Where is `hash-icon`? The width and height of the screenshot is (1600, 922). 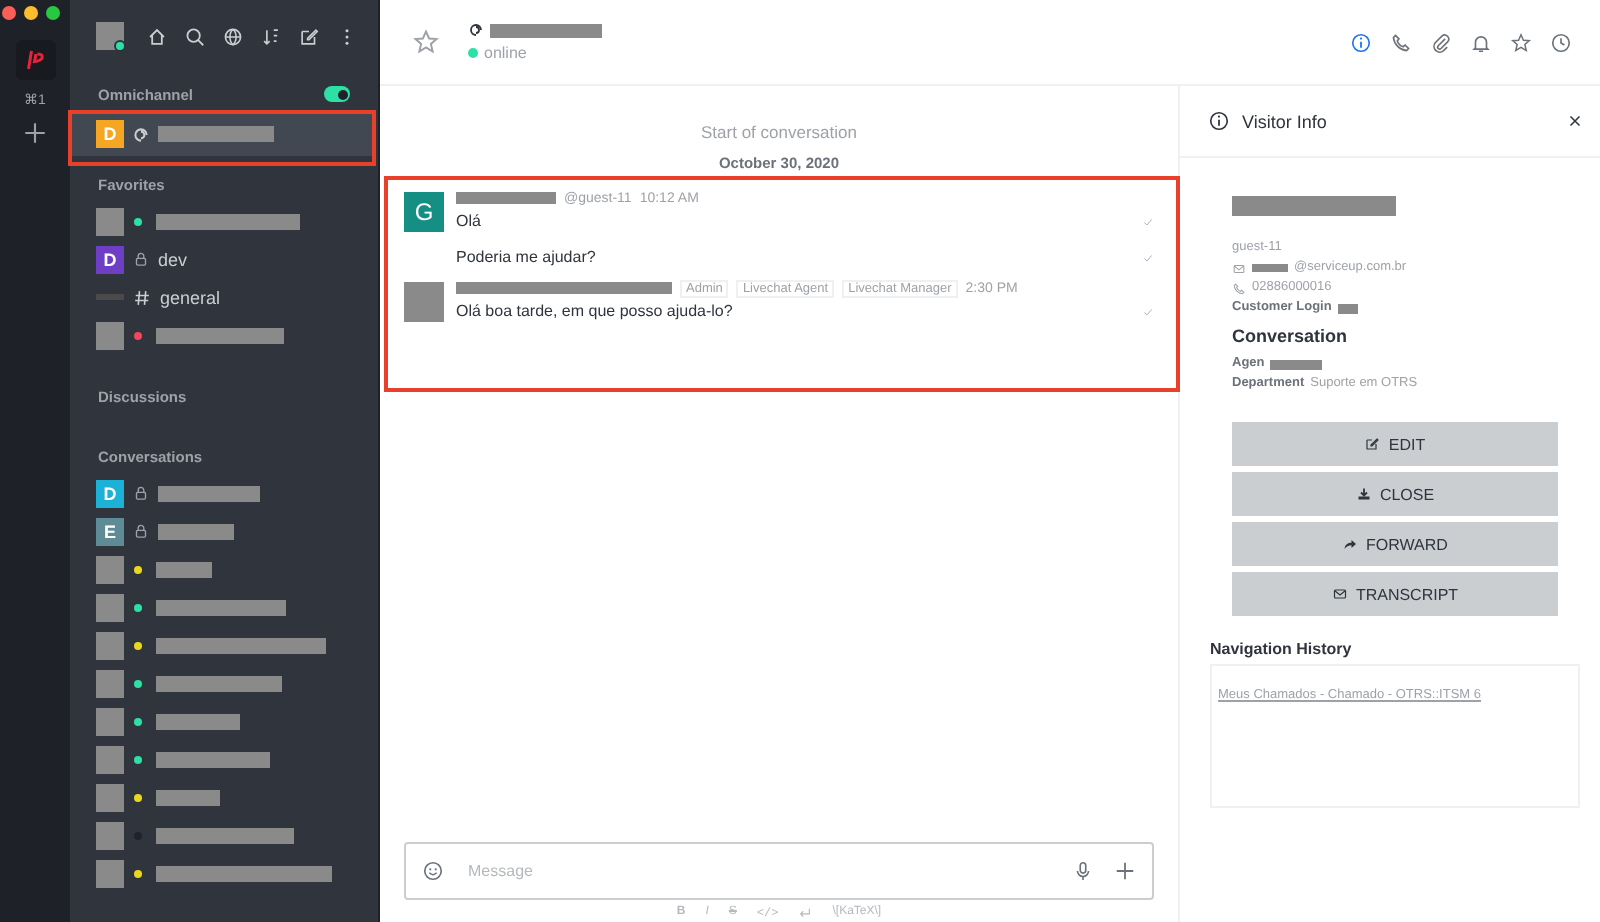 hash-icon is located at coordinates (142, 297).